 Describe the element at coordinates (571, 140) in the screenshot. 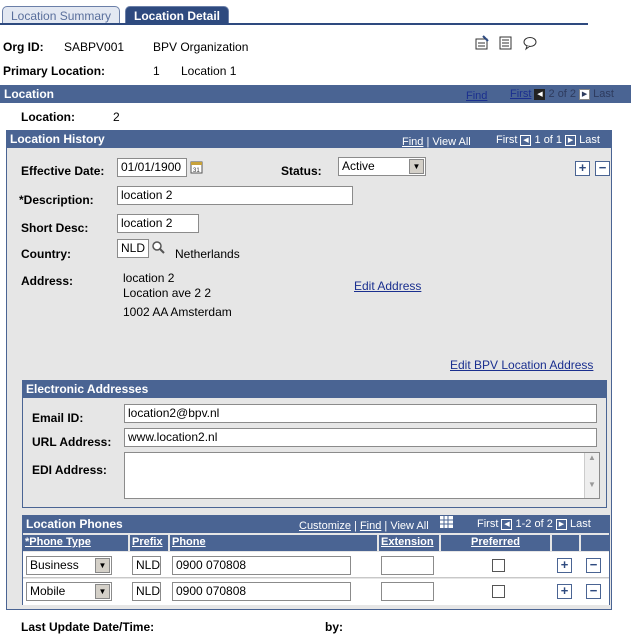

I see `history-next-arrow-icon: ▶` at that location.